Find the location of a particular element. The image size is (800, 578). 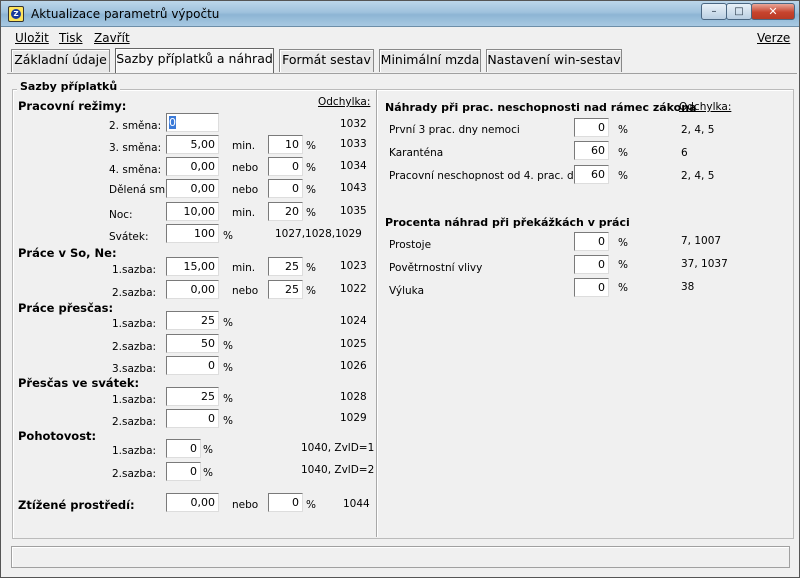

split-shift-percent-sign: % is located at coordinates (311, 190).